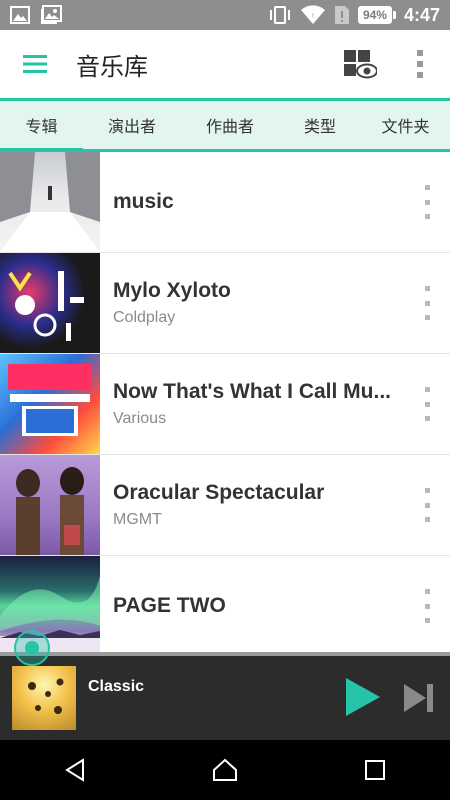 The width and height of the screenshot is (450, 800). I want to click on recents-icon, so click(375, 770).